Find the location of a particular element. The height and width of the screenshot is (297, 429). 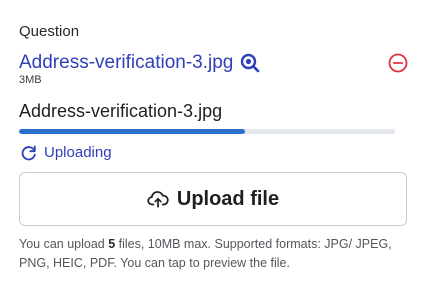

upload-progress-fill is located at coordinates (132, 131).